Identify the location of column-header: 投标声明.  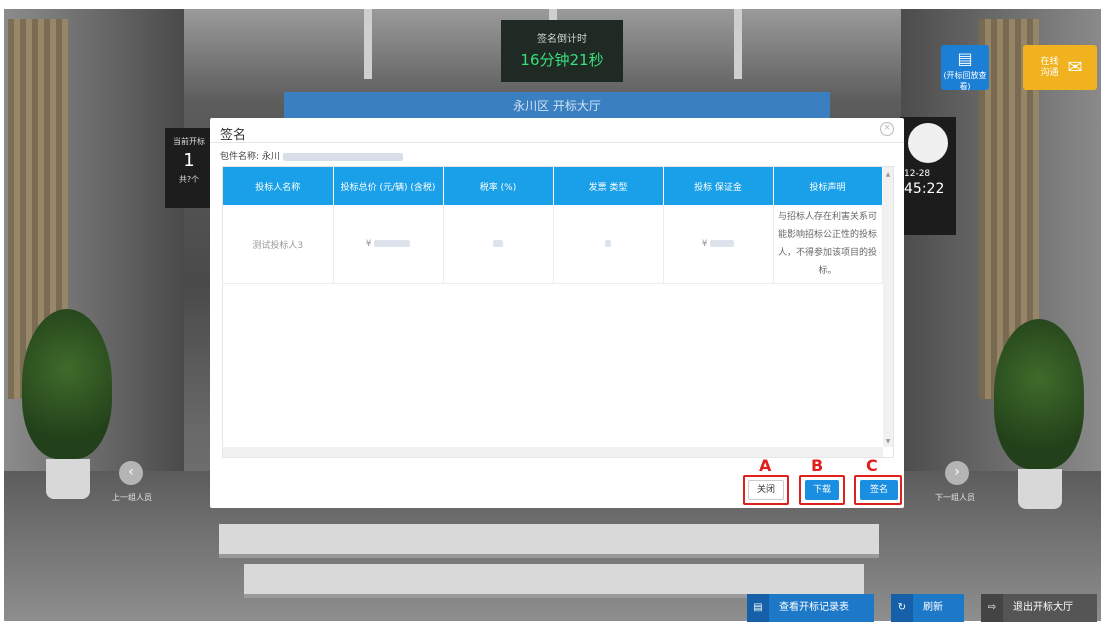
(828, 186).